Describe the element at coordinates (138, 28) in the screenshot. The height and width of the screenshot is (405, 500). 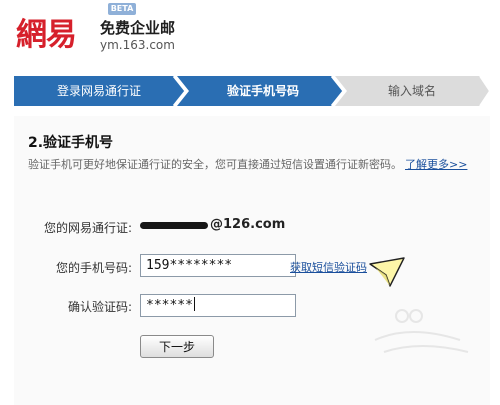
I see `product-name: 免费企业邮` at that location.